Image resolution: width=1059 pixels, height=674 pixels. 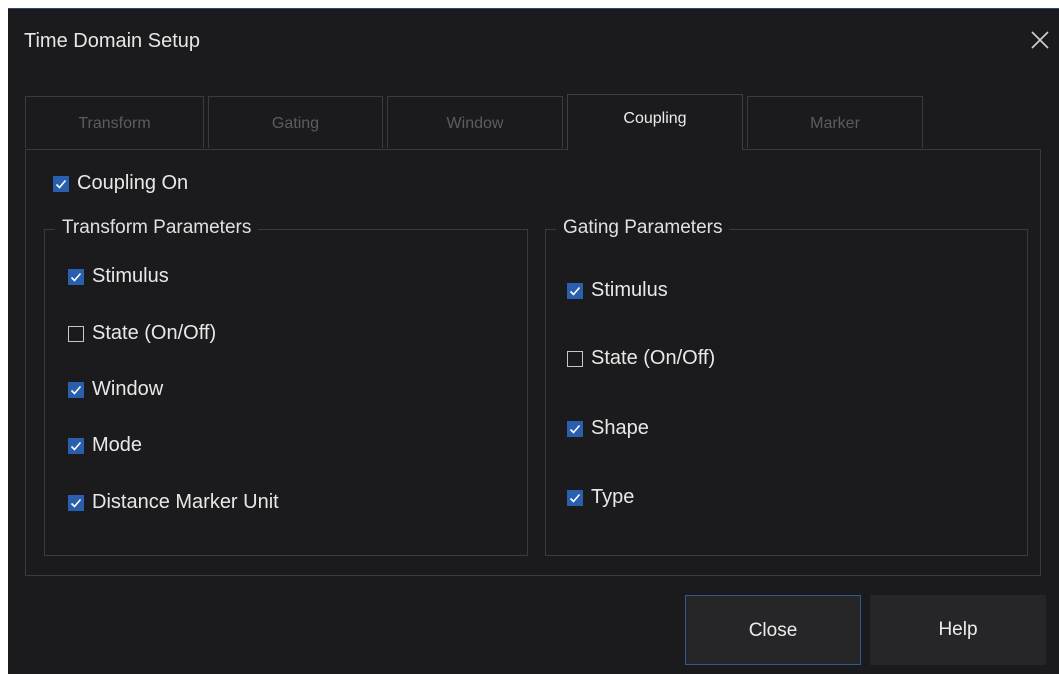 I want to click on tab-marker: Marker, so click(x=835, y=122).